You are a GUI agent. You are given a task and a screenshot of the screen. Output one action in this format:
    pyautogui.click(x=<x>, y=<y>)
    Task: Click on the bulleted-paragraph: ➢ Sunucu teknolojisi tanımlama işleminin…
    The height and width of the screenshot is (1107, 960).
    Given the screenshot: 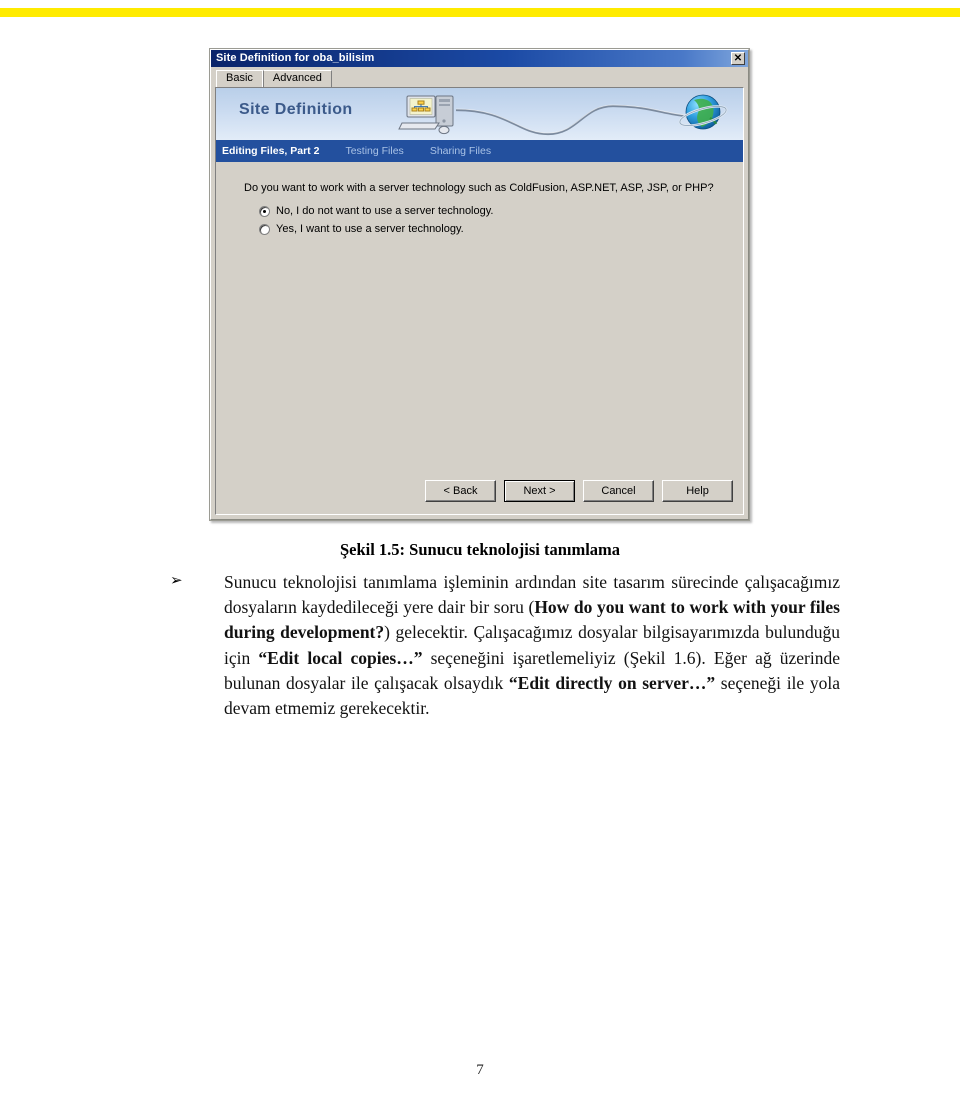 What is the action you would take?
    pyautogui.click(x=505, y=645)
    